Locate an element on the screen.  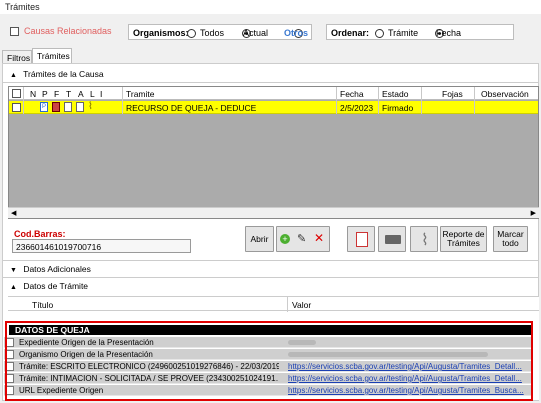
col-fojas: Fojas is located at coordinates (452, 94).